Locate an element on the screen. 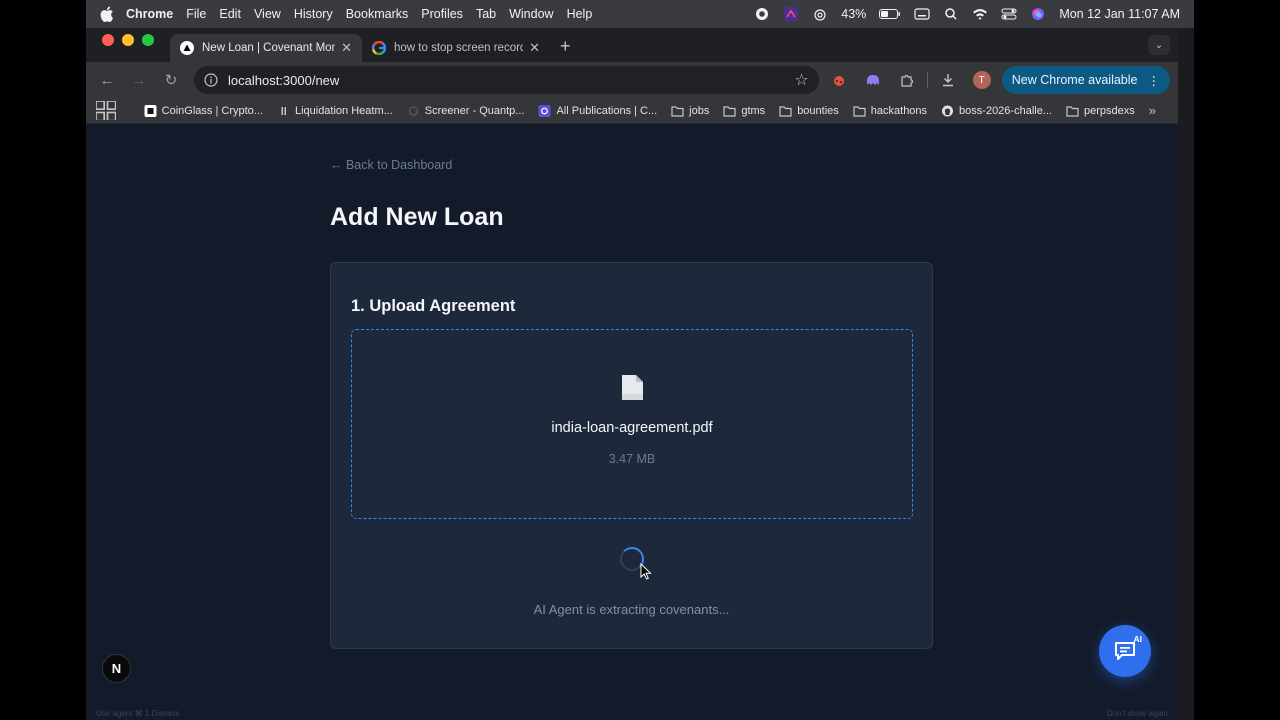 This screenshot has height=720, width=1280. bookmark-label: hackathons is located at coordinates (899, 110).